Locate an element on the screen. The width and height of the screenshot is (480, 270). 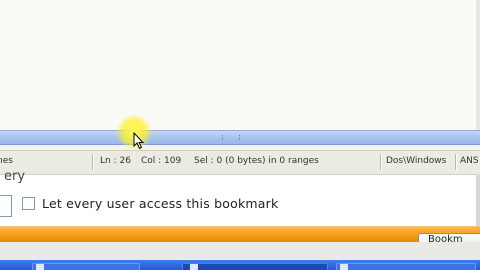
taskbar-button-active is located at coordinates (255, 266).